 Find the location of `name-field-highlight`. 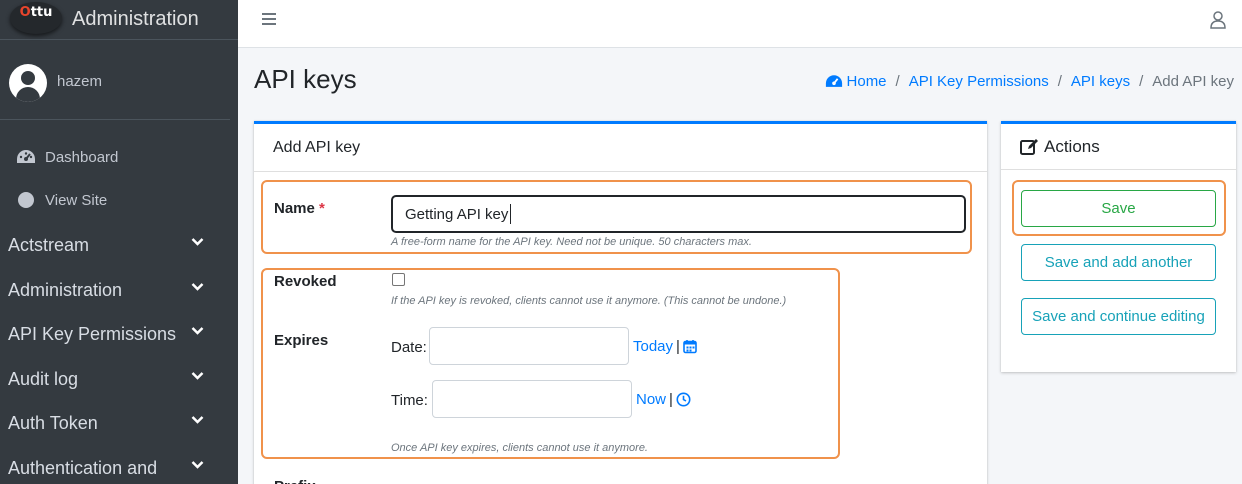

name-field-highlight is located at coordinates (616, 217).